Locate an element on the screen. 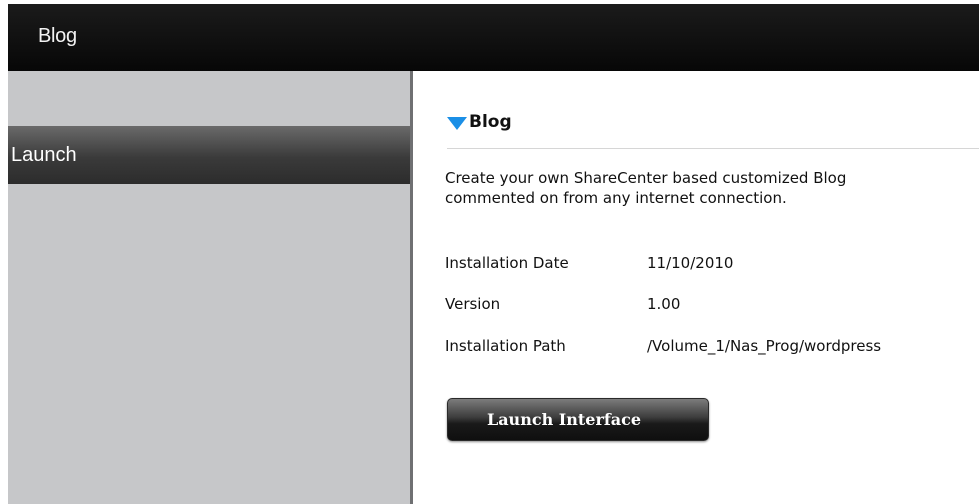 This screenshot has width=979, height=504. launch-interface-button: Launch Interface is located at coordinates (578, 419).